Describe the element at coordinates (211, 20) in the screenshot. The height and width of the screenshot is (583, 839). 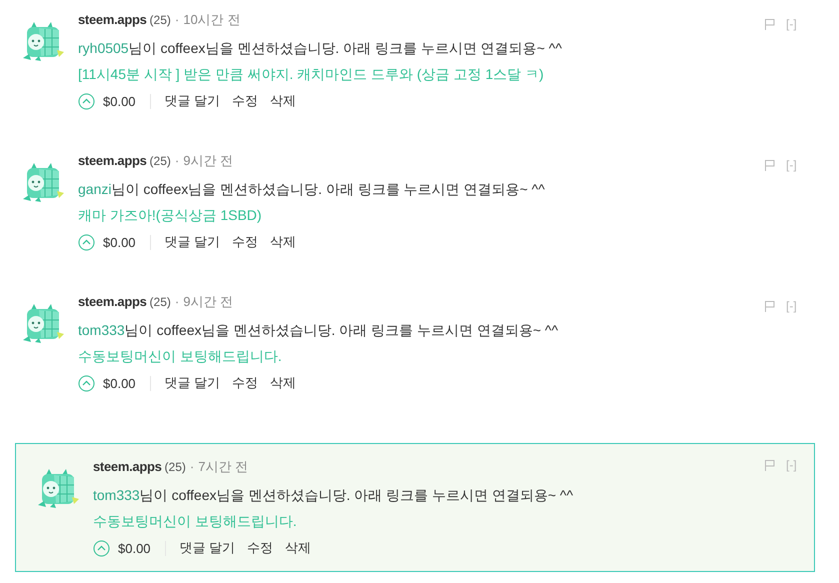
I see `timestamp: 10시간 전` at that location.